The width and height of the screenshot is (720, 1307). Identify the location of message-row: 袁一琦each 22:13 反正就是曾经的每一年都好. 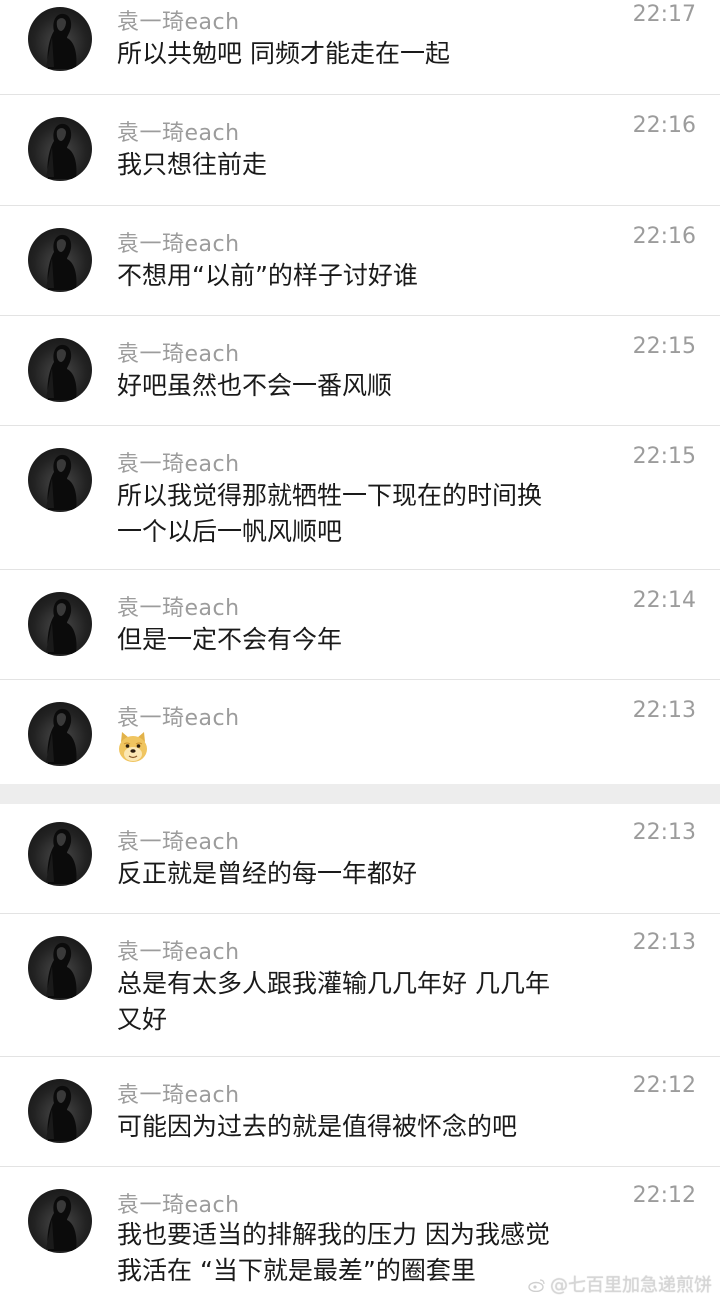
(360, 859).